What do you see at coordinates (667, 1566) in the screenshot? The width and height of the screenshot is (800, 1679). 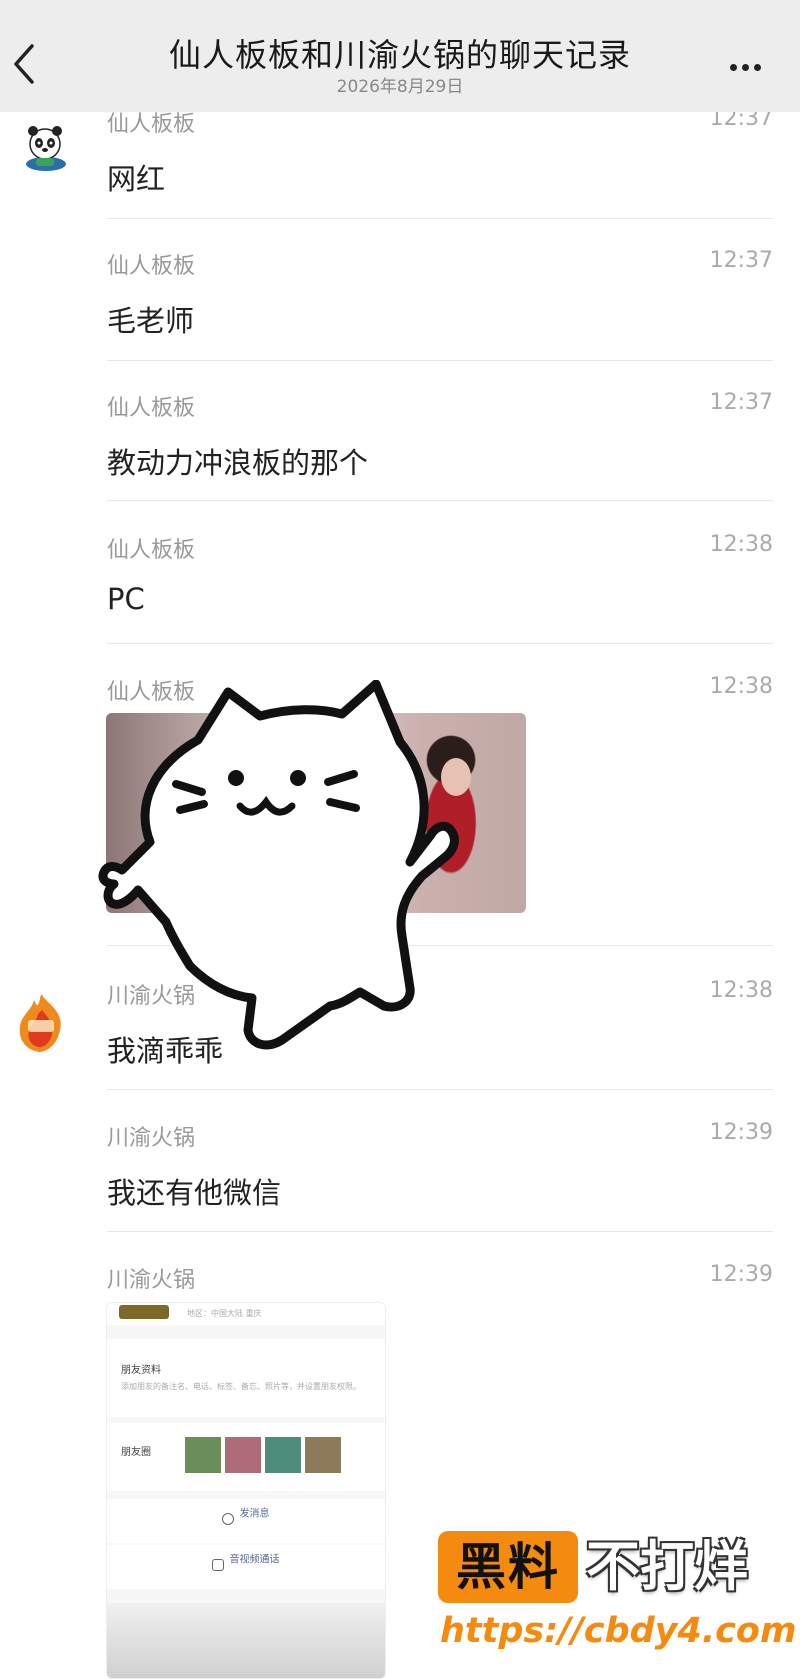 I see `watermark-slogan: 不打烊` at bounding box center [667, 1566].